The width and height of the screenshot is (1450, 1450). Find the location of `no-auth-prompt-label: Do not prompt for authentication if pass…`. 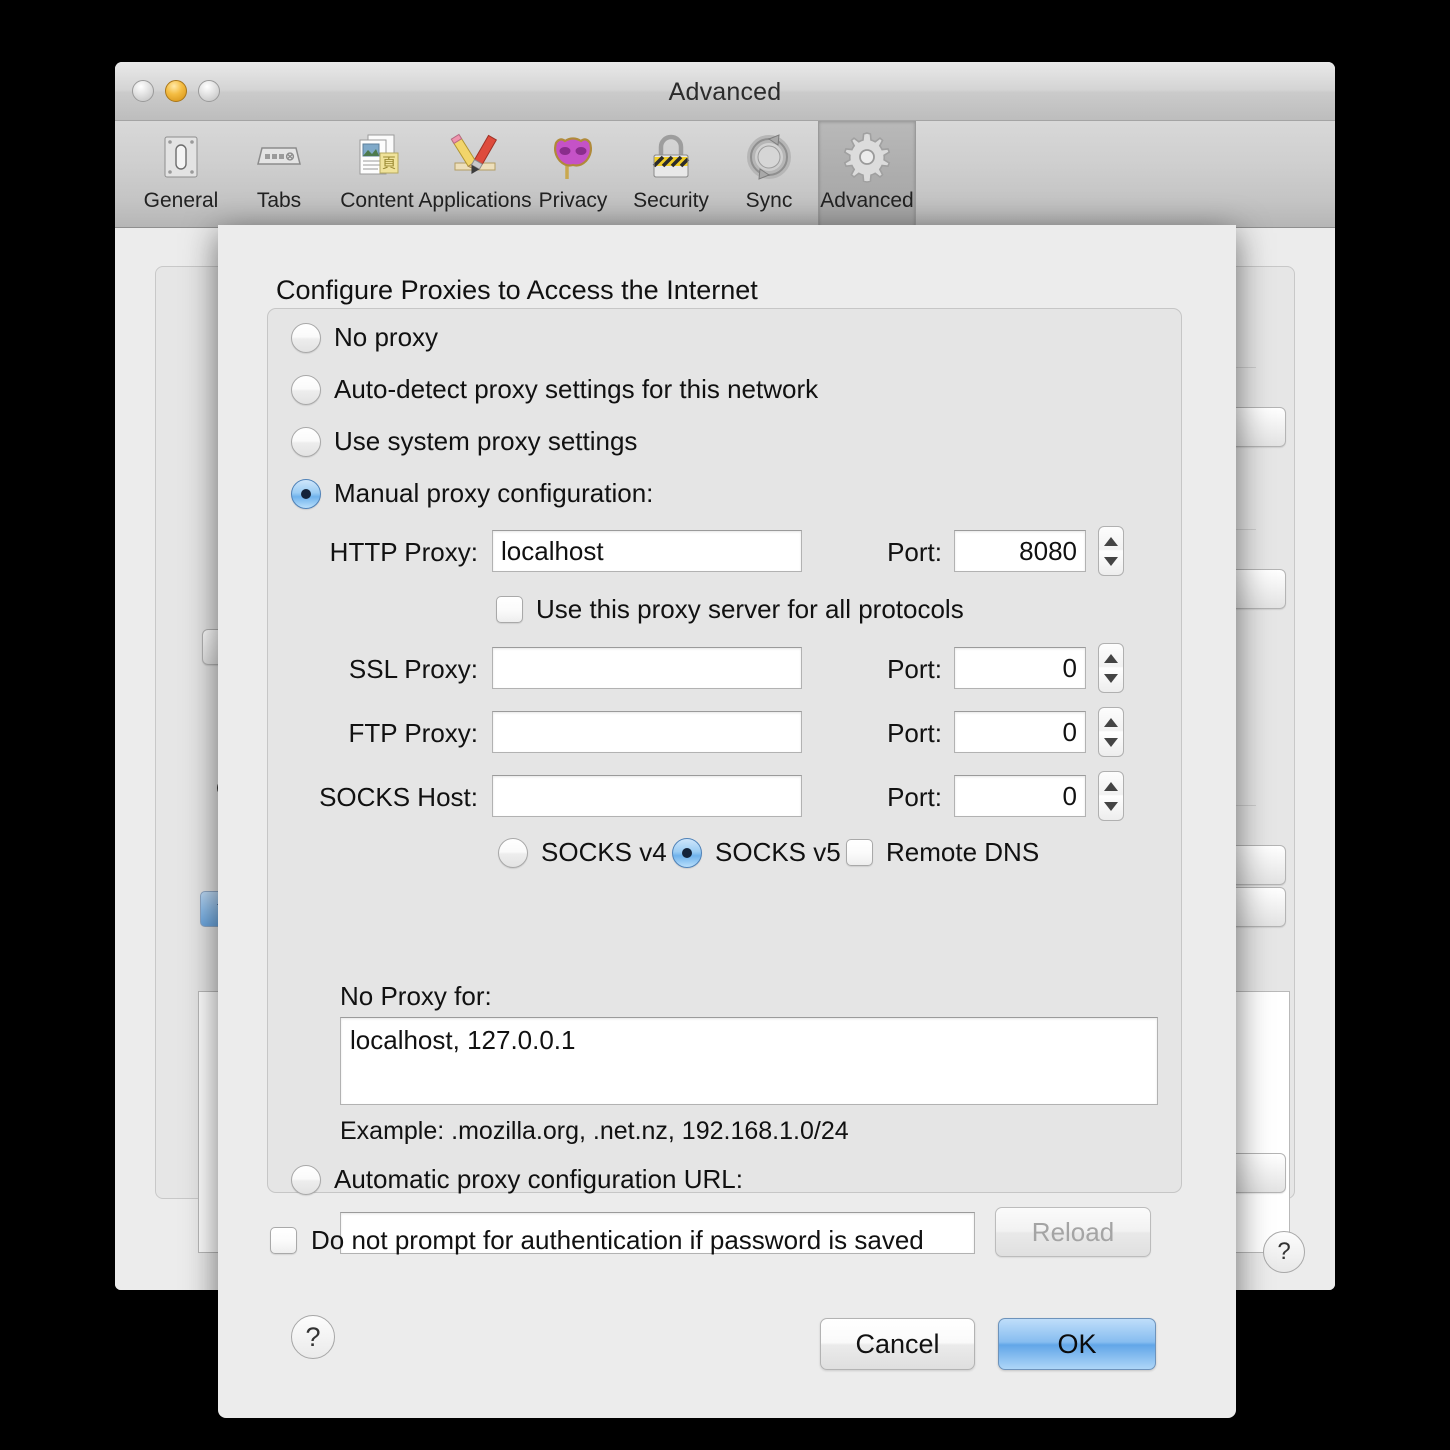

no-auth-prompt-label: Do not prompt for authentication if pass… is located at coordinates (617, 1240).